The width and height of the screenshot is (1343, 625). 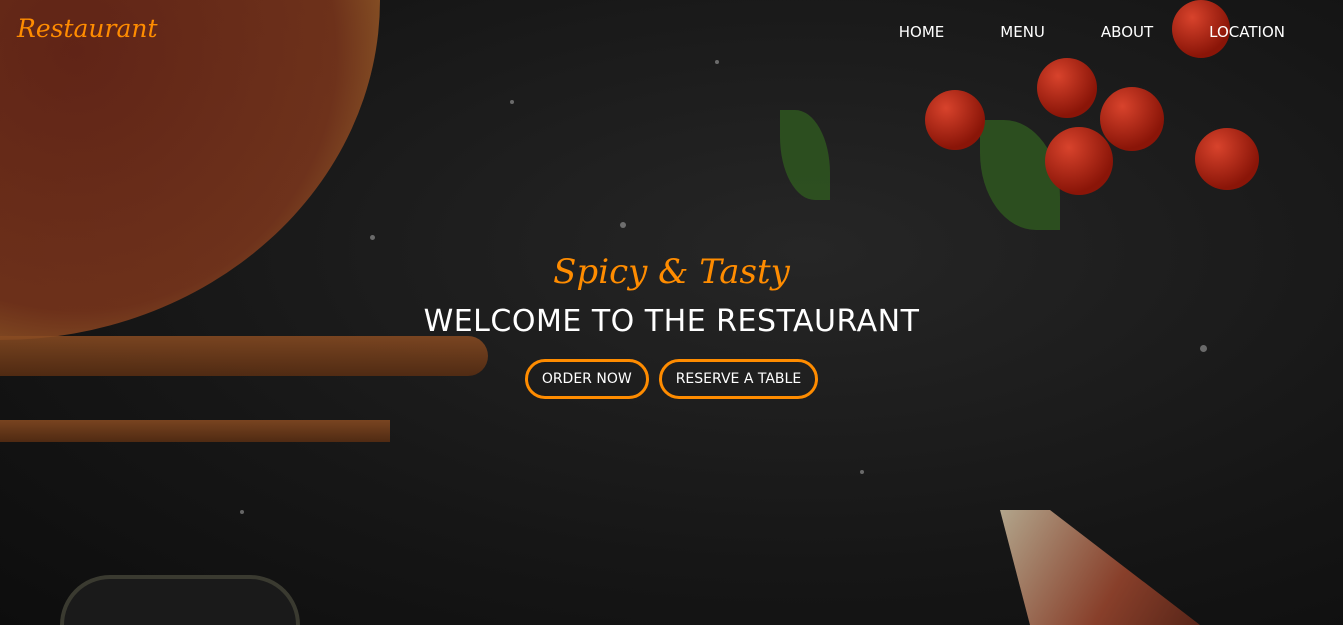 What do you see at coordinates (1092, 32) in the screenshot?
I see `nav-menu: HOME MENU ABOUT LOCATION` at bounding box center [1092, 32].